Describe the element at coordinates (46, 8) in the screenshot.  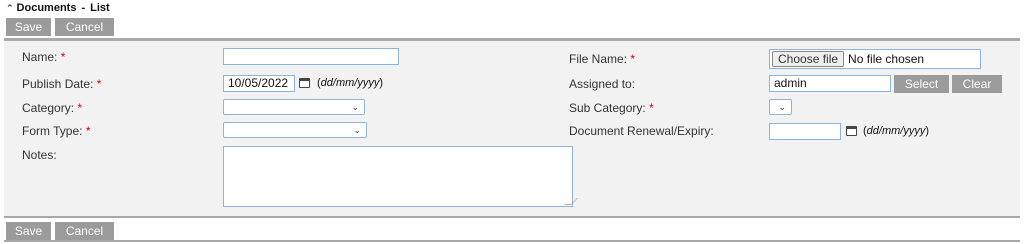
I see `title-section: Documents` at that location.